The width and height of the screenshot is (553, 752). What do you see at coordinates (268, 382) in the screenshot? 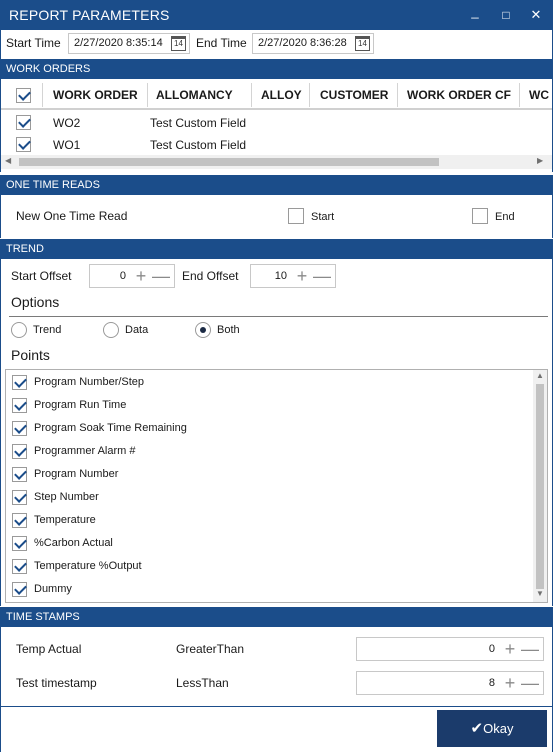
I see `list-item: Program Number/Step` at bounding box center [268, 382].